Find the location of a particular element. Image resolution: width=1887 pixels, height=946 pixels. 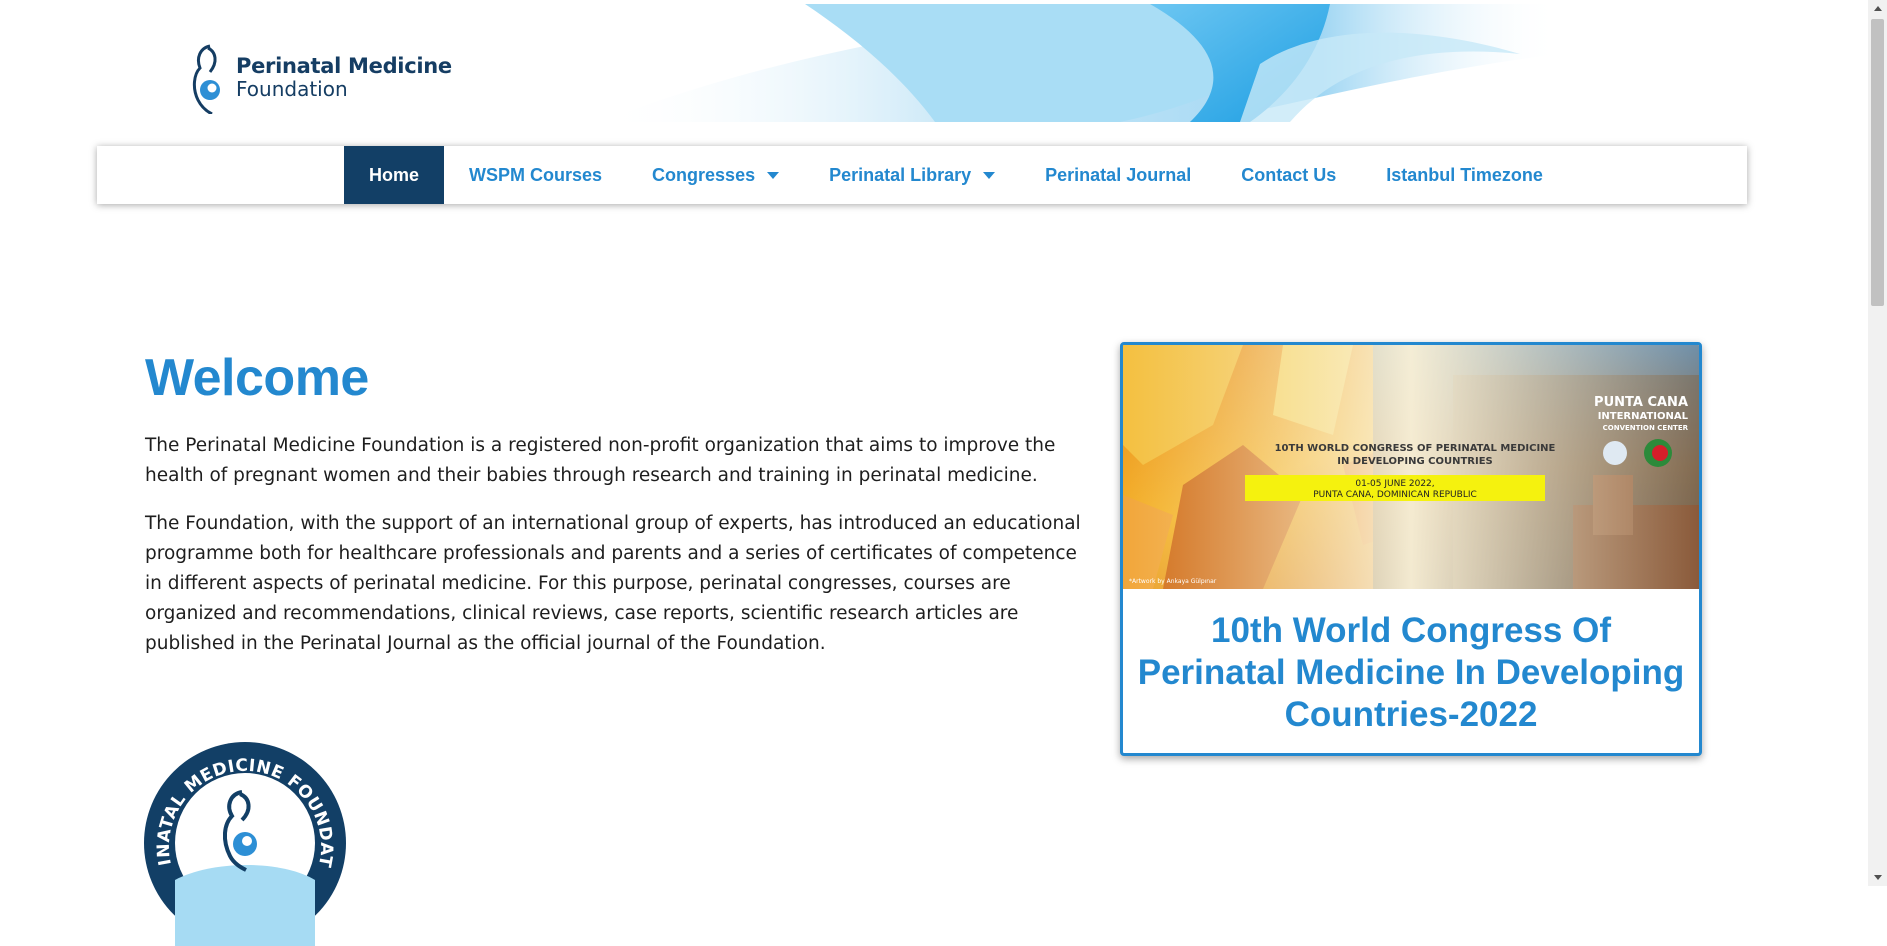

nav-item-home: Home is located at coordinates (394, 175).